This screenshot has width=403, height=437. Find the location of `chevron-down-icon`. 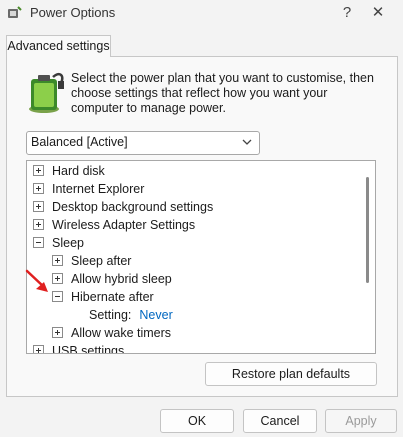

chevron-down-icon is located at coordinates (247, 142).